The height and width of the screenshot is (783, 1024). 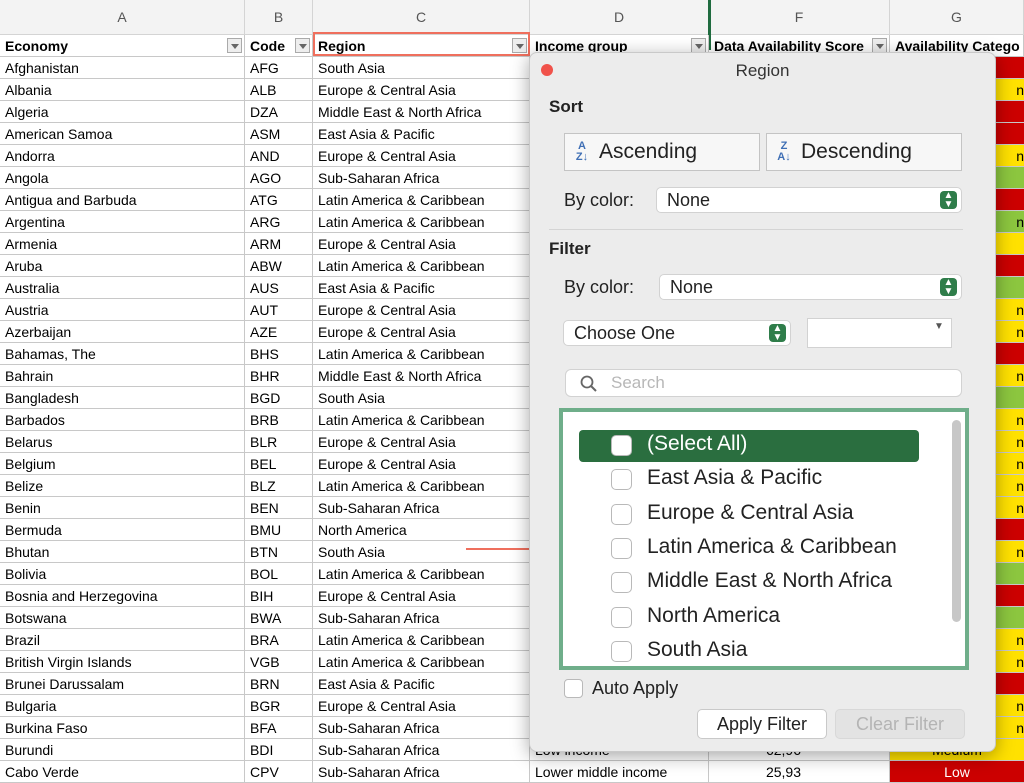 What do you see at coordinates (279, 266) in the screenshot?
I see `code-cell: ABW` at bounding box center [279, 266].